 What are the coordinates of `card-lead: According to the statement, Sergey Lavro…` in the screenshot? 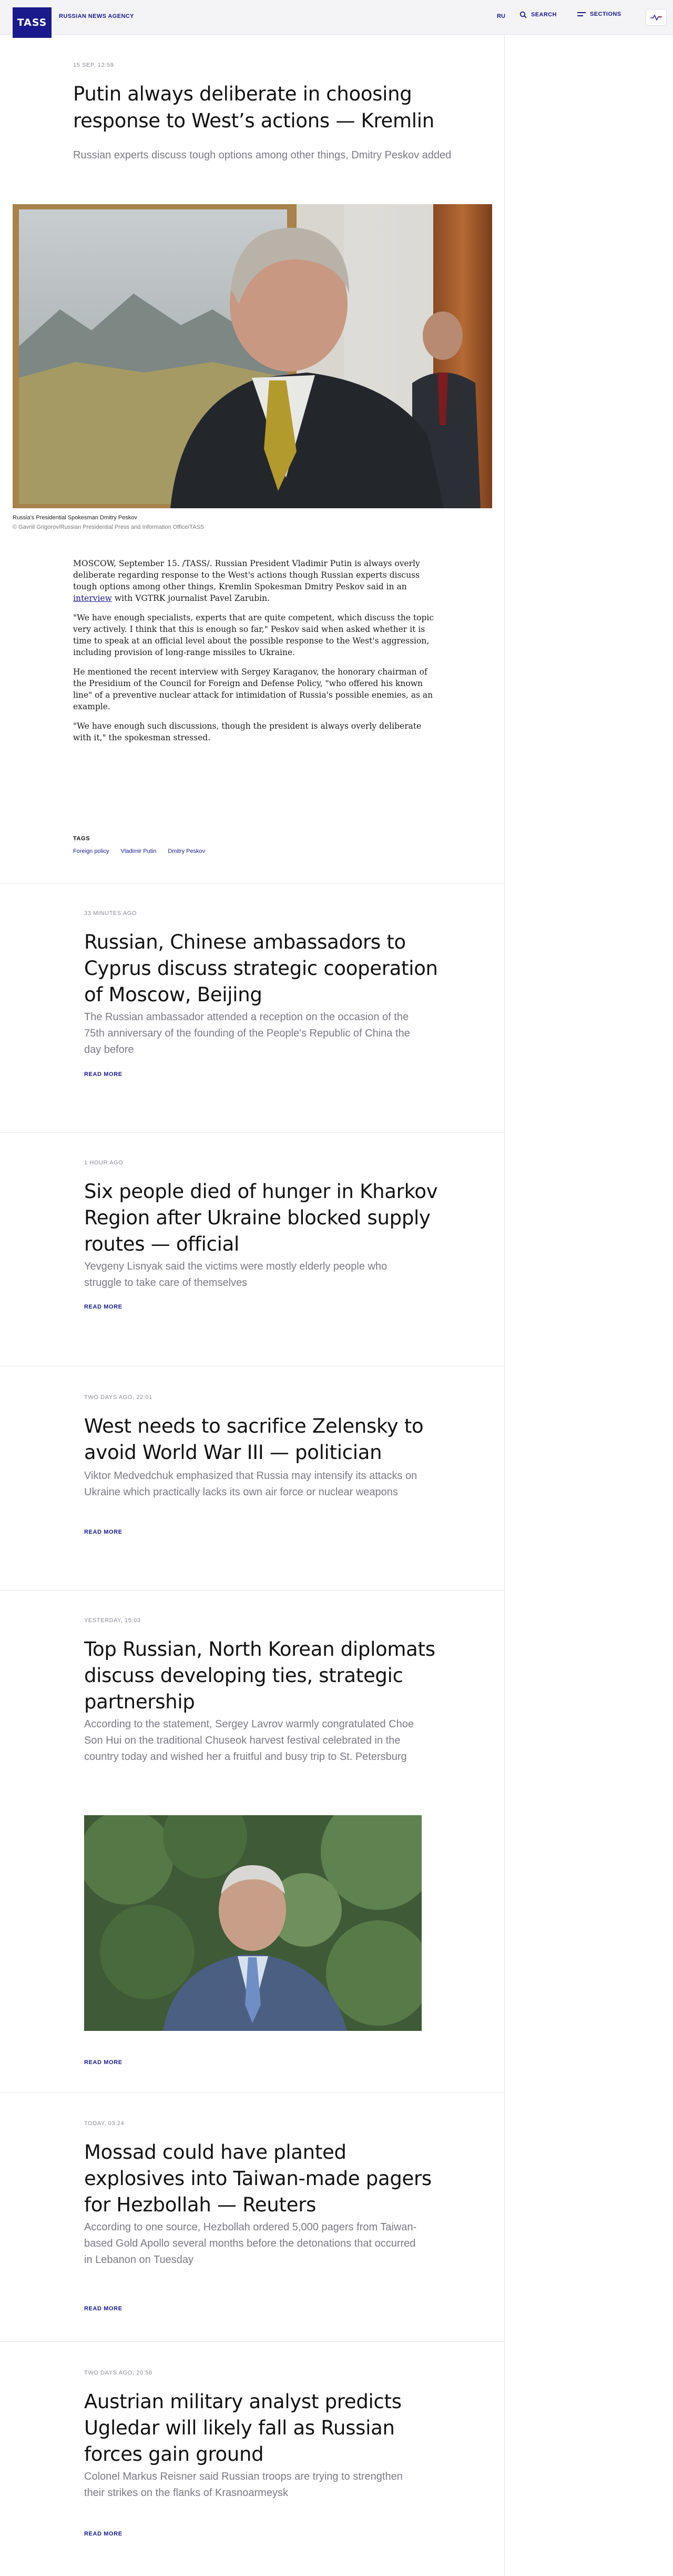 It's located at (249, 1740).